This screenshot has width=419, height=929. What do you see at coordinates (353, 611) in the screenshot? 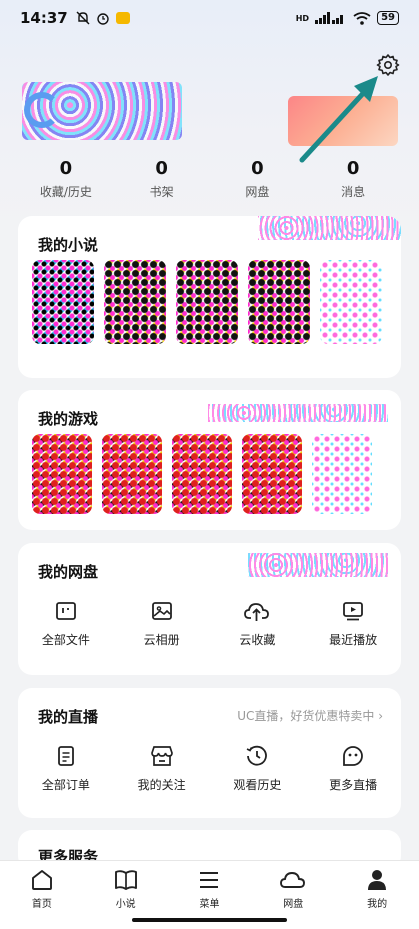
I see `play-icon` at bounding box center [353, 611].